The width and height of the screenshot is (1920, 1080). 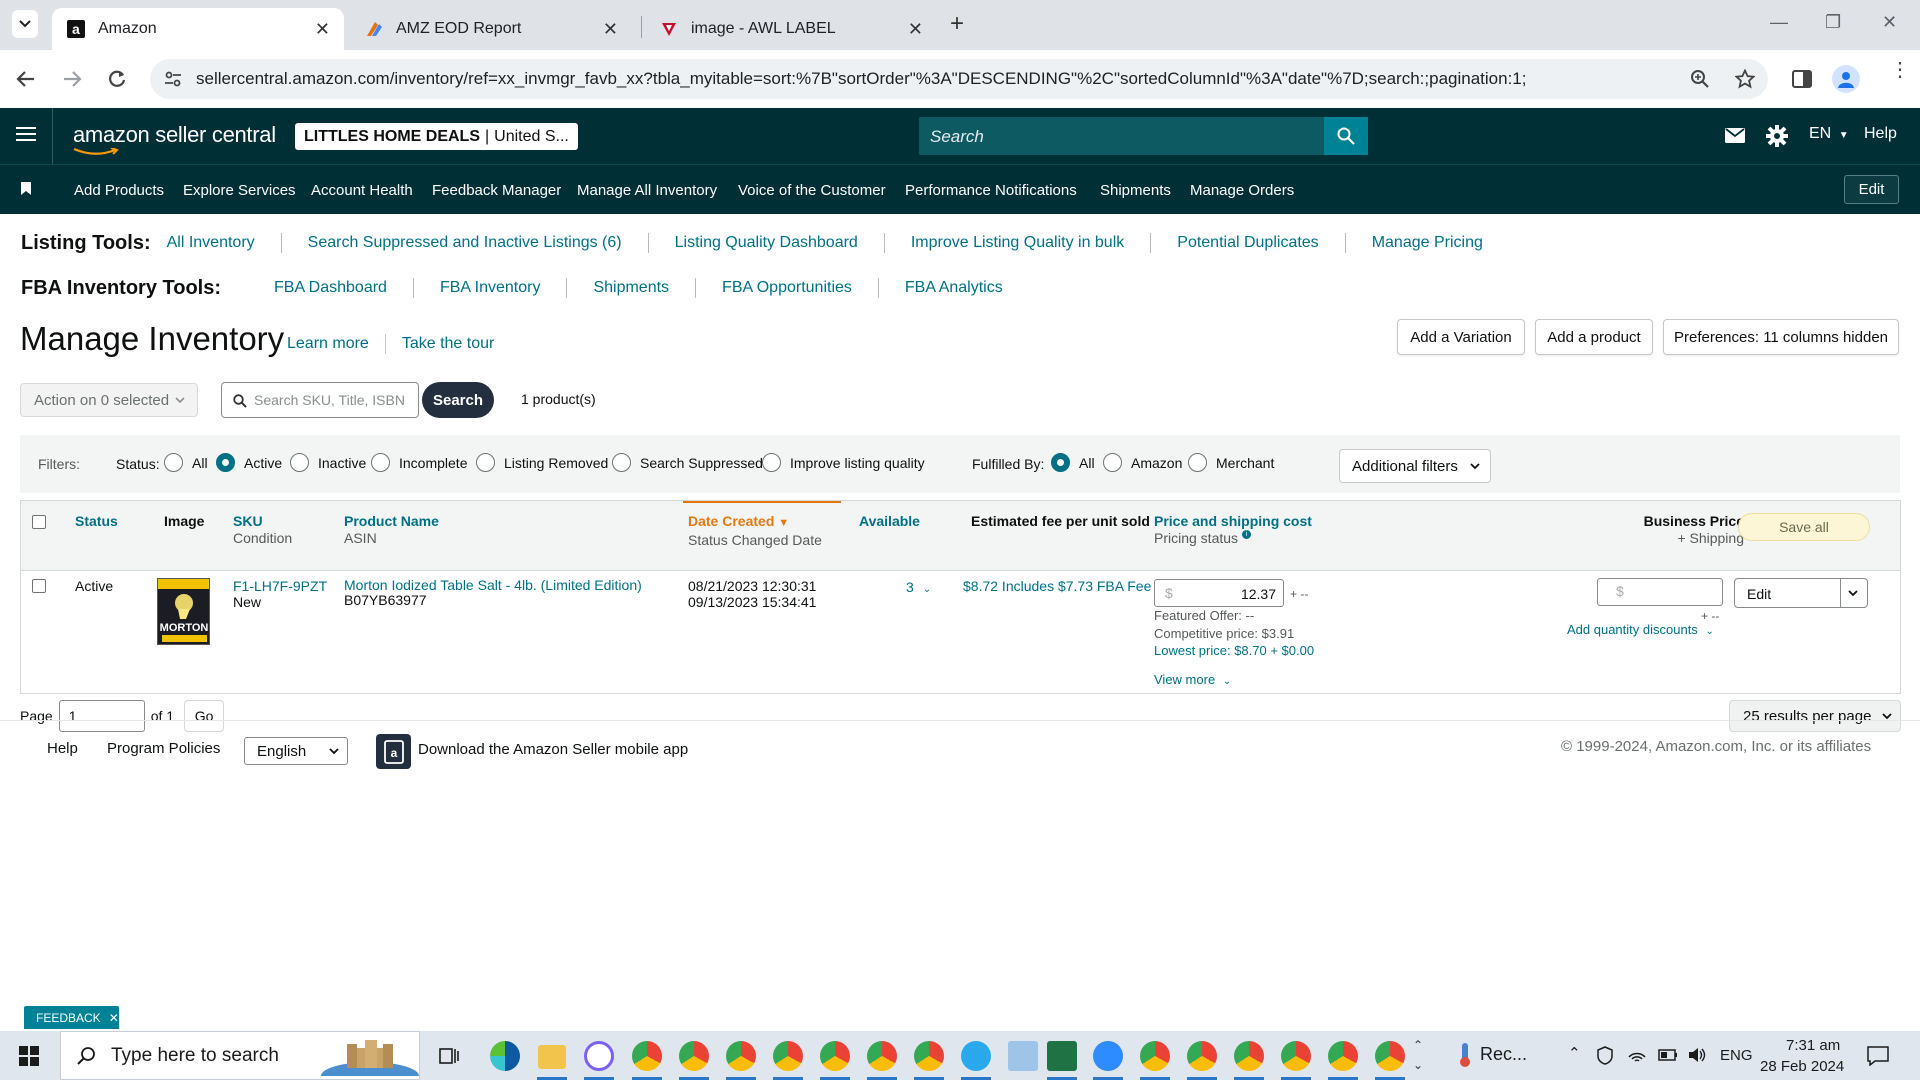 What do you see at coordinates (119, 190) in the screenshot?
I see `nav-add-products: Add Products` at bounding box center [119, 190].